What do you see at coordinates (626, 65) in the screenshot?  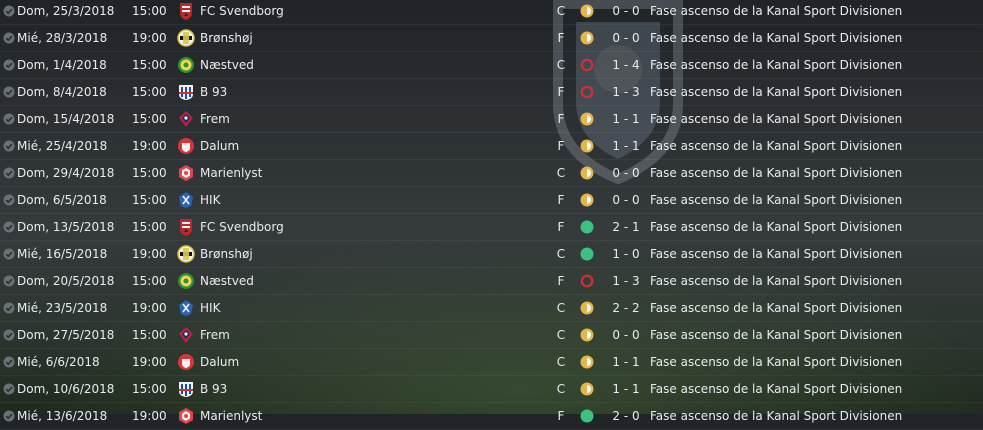 I see `match-score-link: 1 - 4` at bounding box center [626, 65].